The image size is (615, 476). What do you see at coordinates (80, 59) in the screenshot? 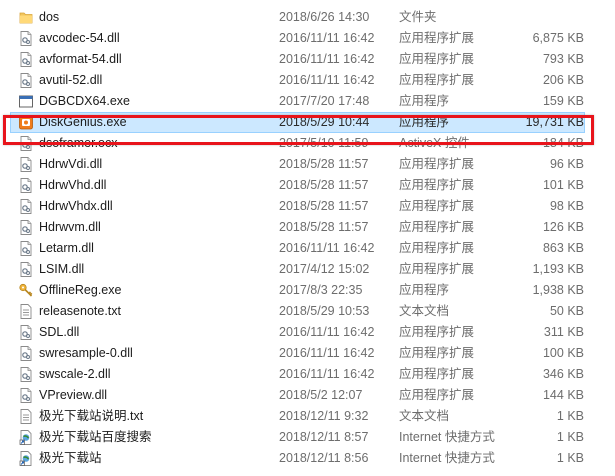
I see `file-name: avformat-54.dll` at bounding box center [80, 59].